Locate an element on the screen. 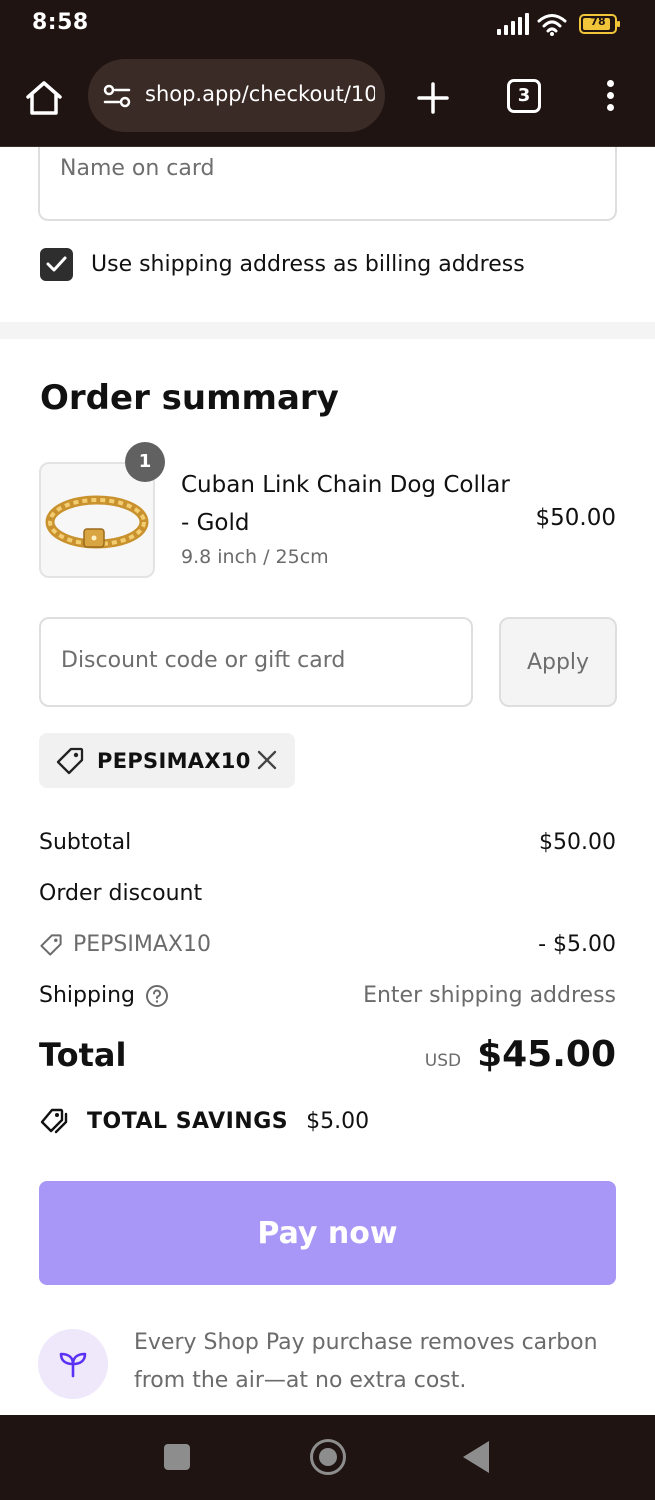 Image resolution: width=655 pixels, height=1500 pixels. order-summary-title: Order summary is located at coordinates (189, 398).